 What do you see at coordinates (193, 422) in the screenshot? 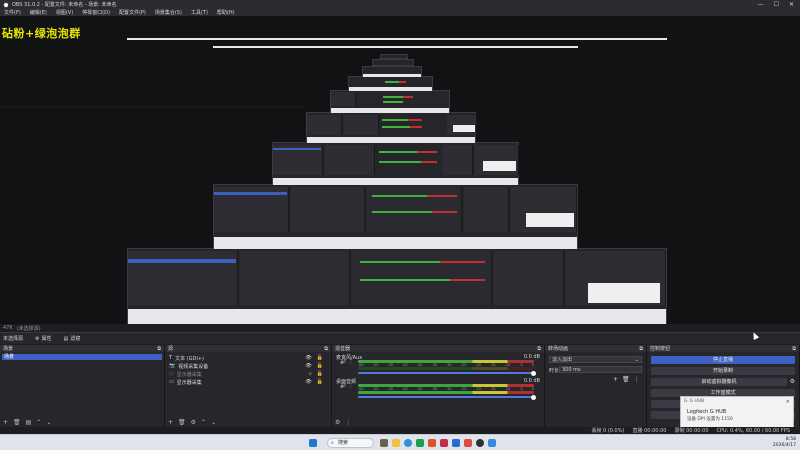
I see `source-properties-button: ⚙` at bounding box center [193, 422].